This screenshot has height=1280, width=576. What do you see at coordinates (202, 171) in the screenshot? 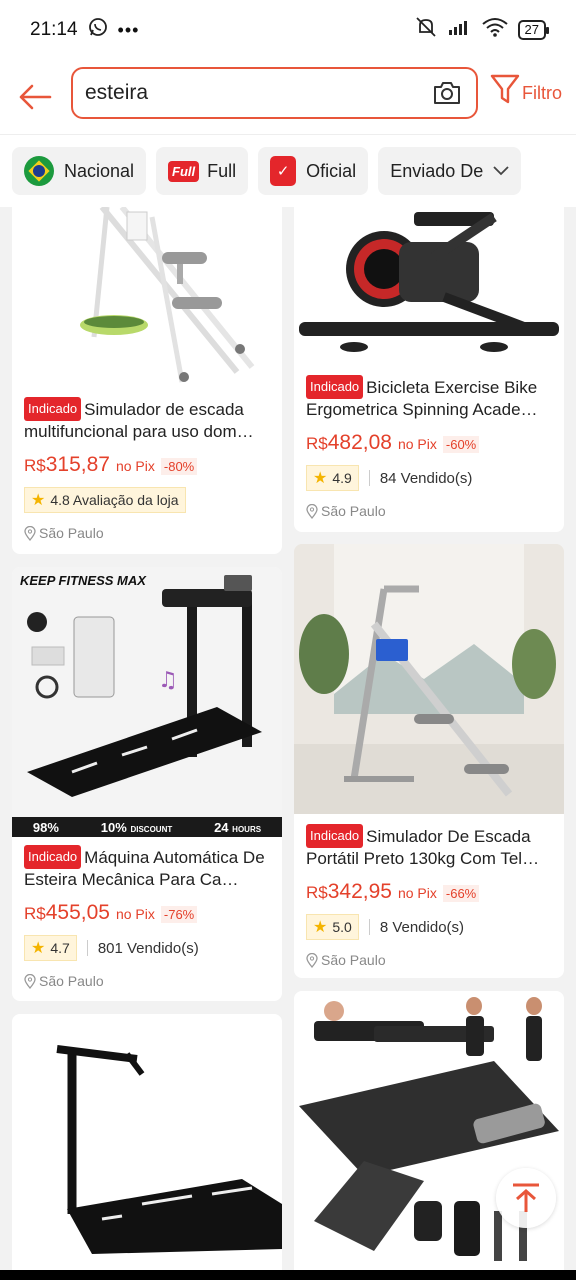
I see `chip-full: Full Full` at bounding box center [202, 171].